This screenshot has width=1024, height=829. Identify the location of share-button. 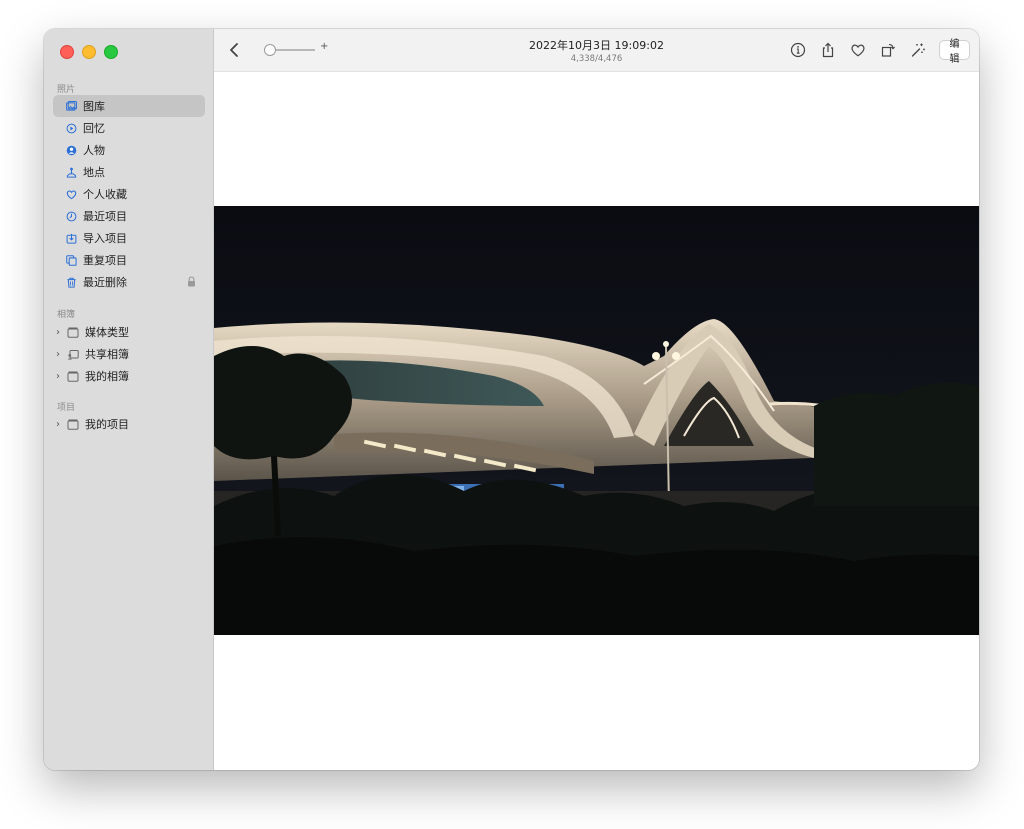
(828, 50).